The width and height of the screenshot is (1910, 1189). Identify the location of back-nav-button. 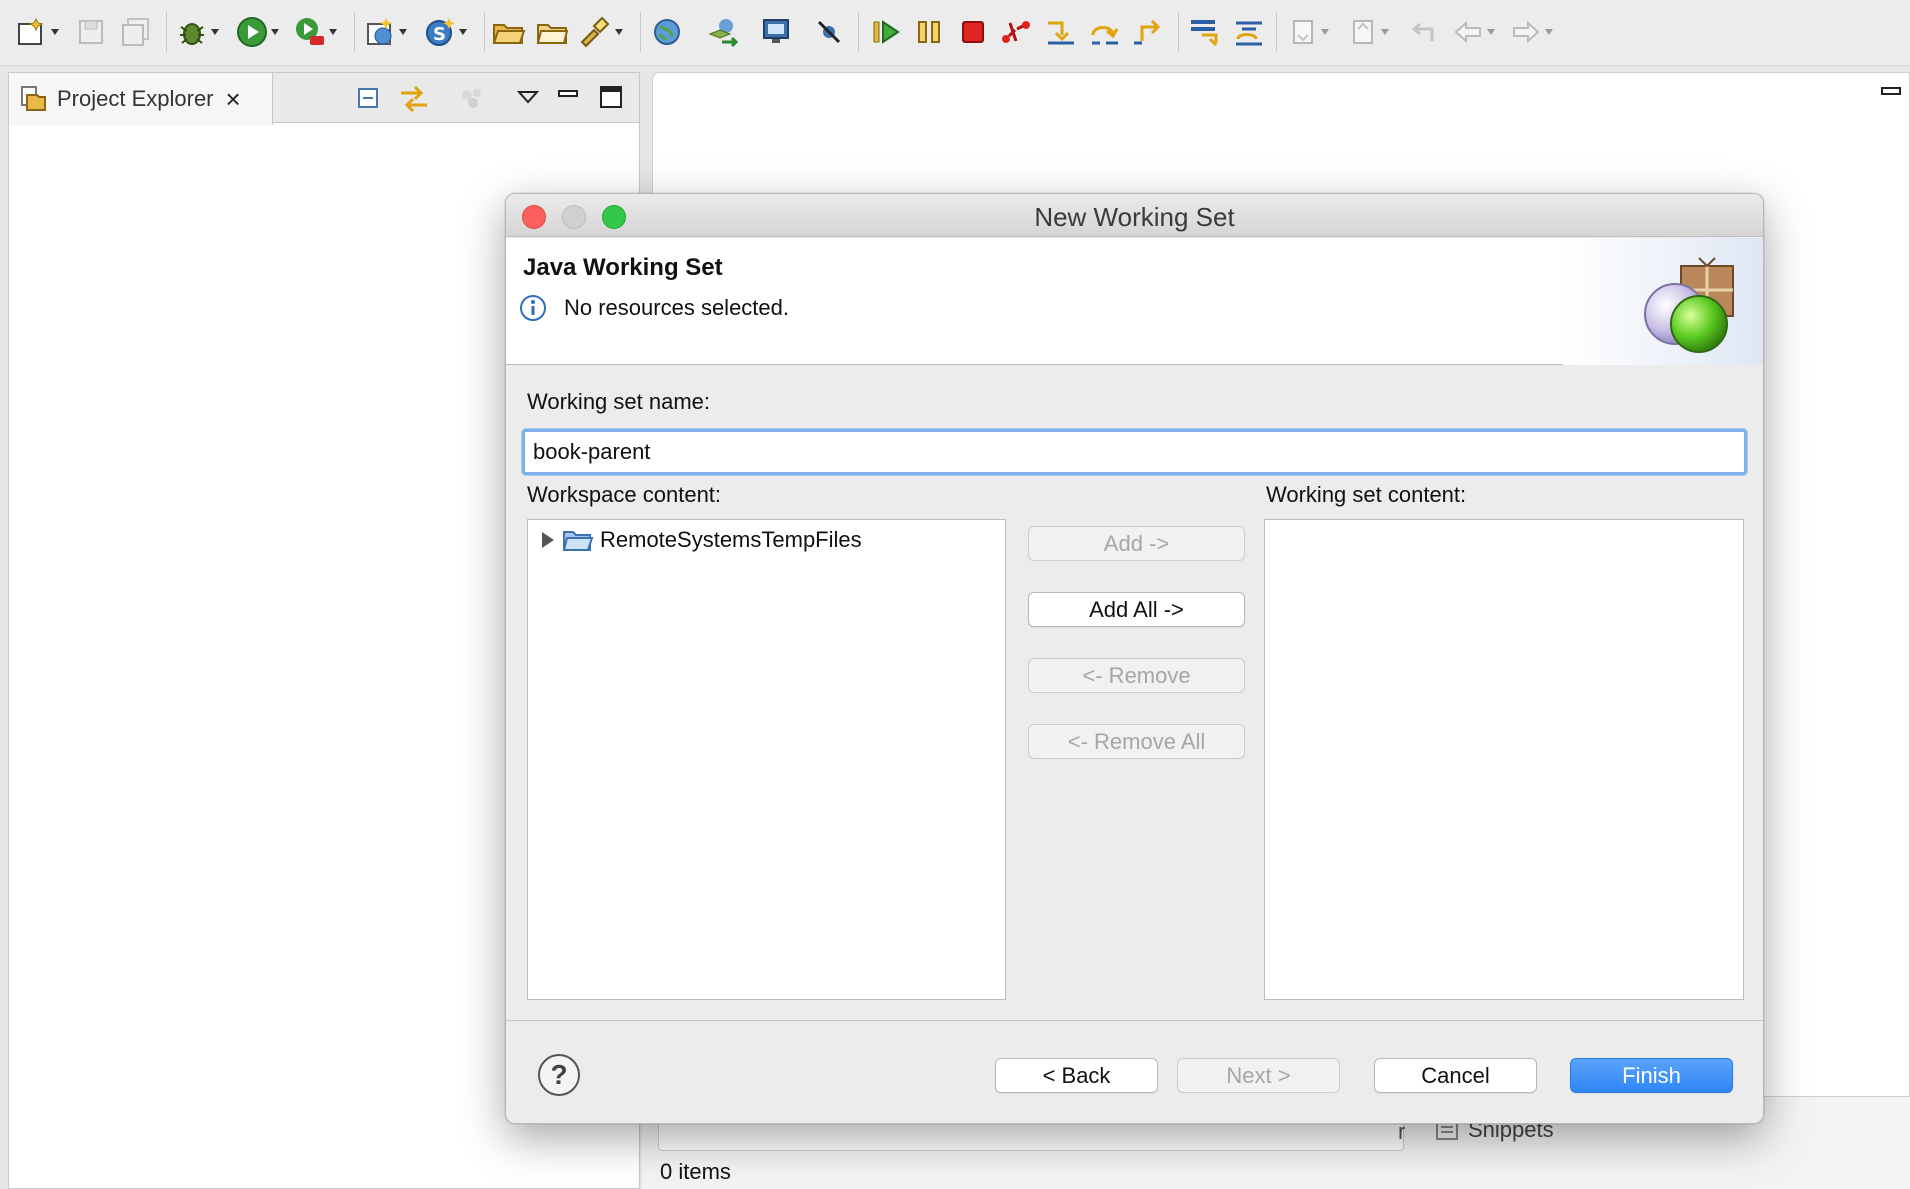
(1473, 32).